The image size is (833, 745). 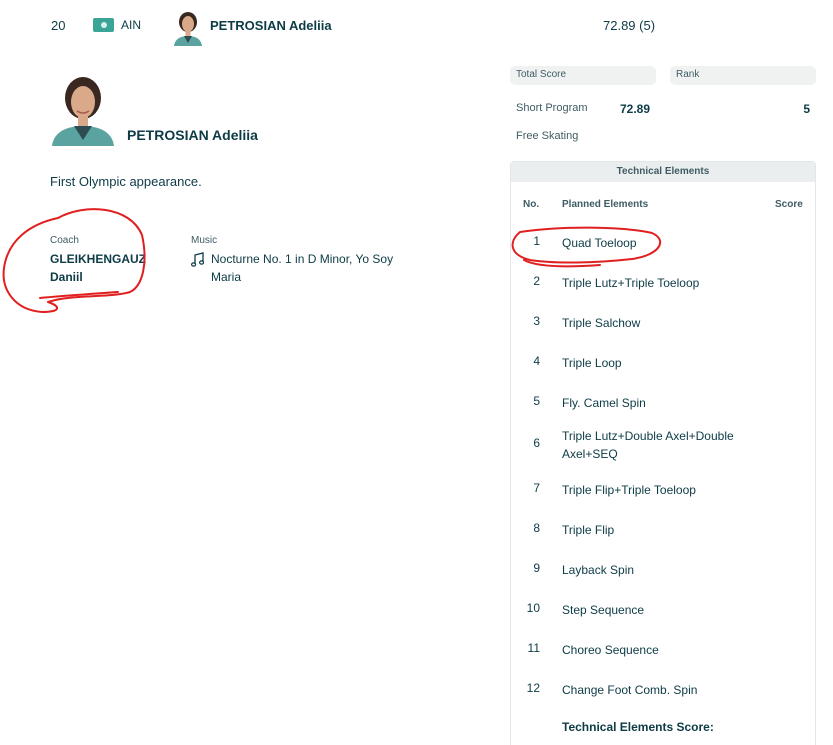 I want to click on row-number: 3, so click(x=536, y=321).